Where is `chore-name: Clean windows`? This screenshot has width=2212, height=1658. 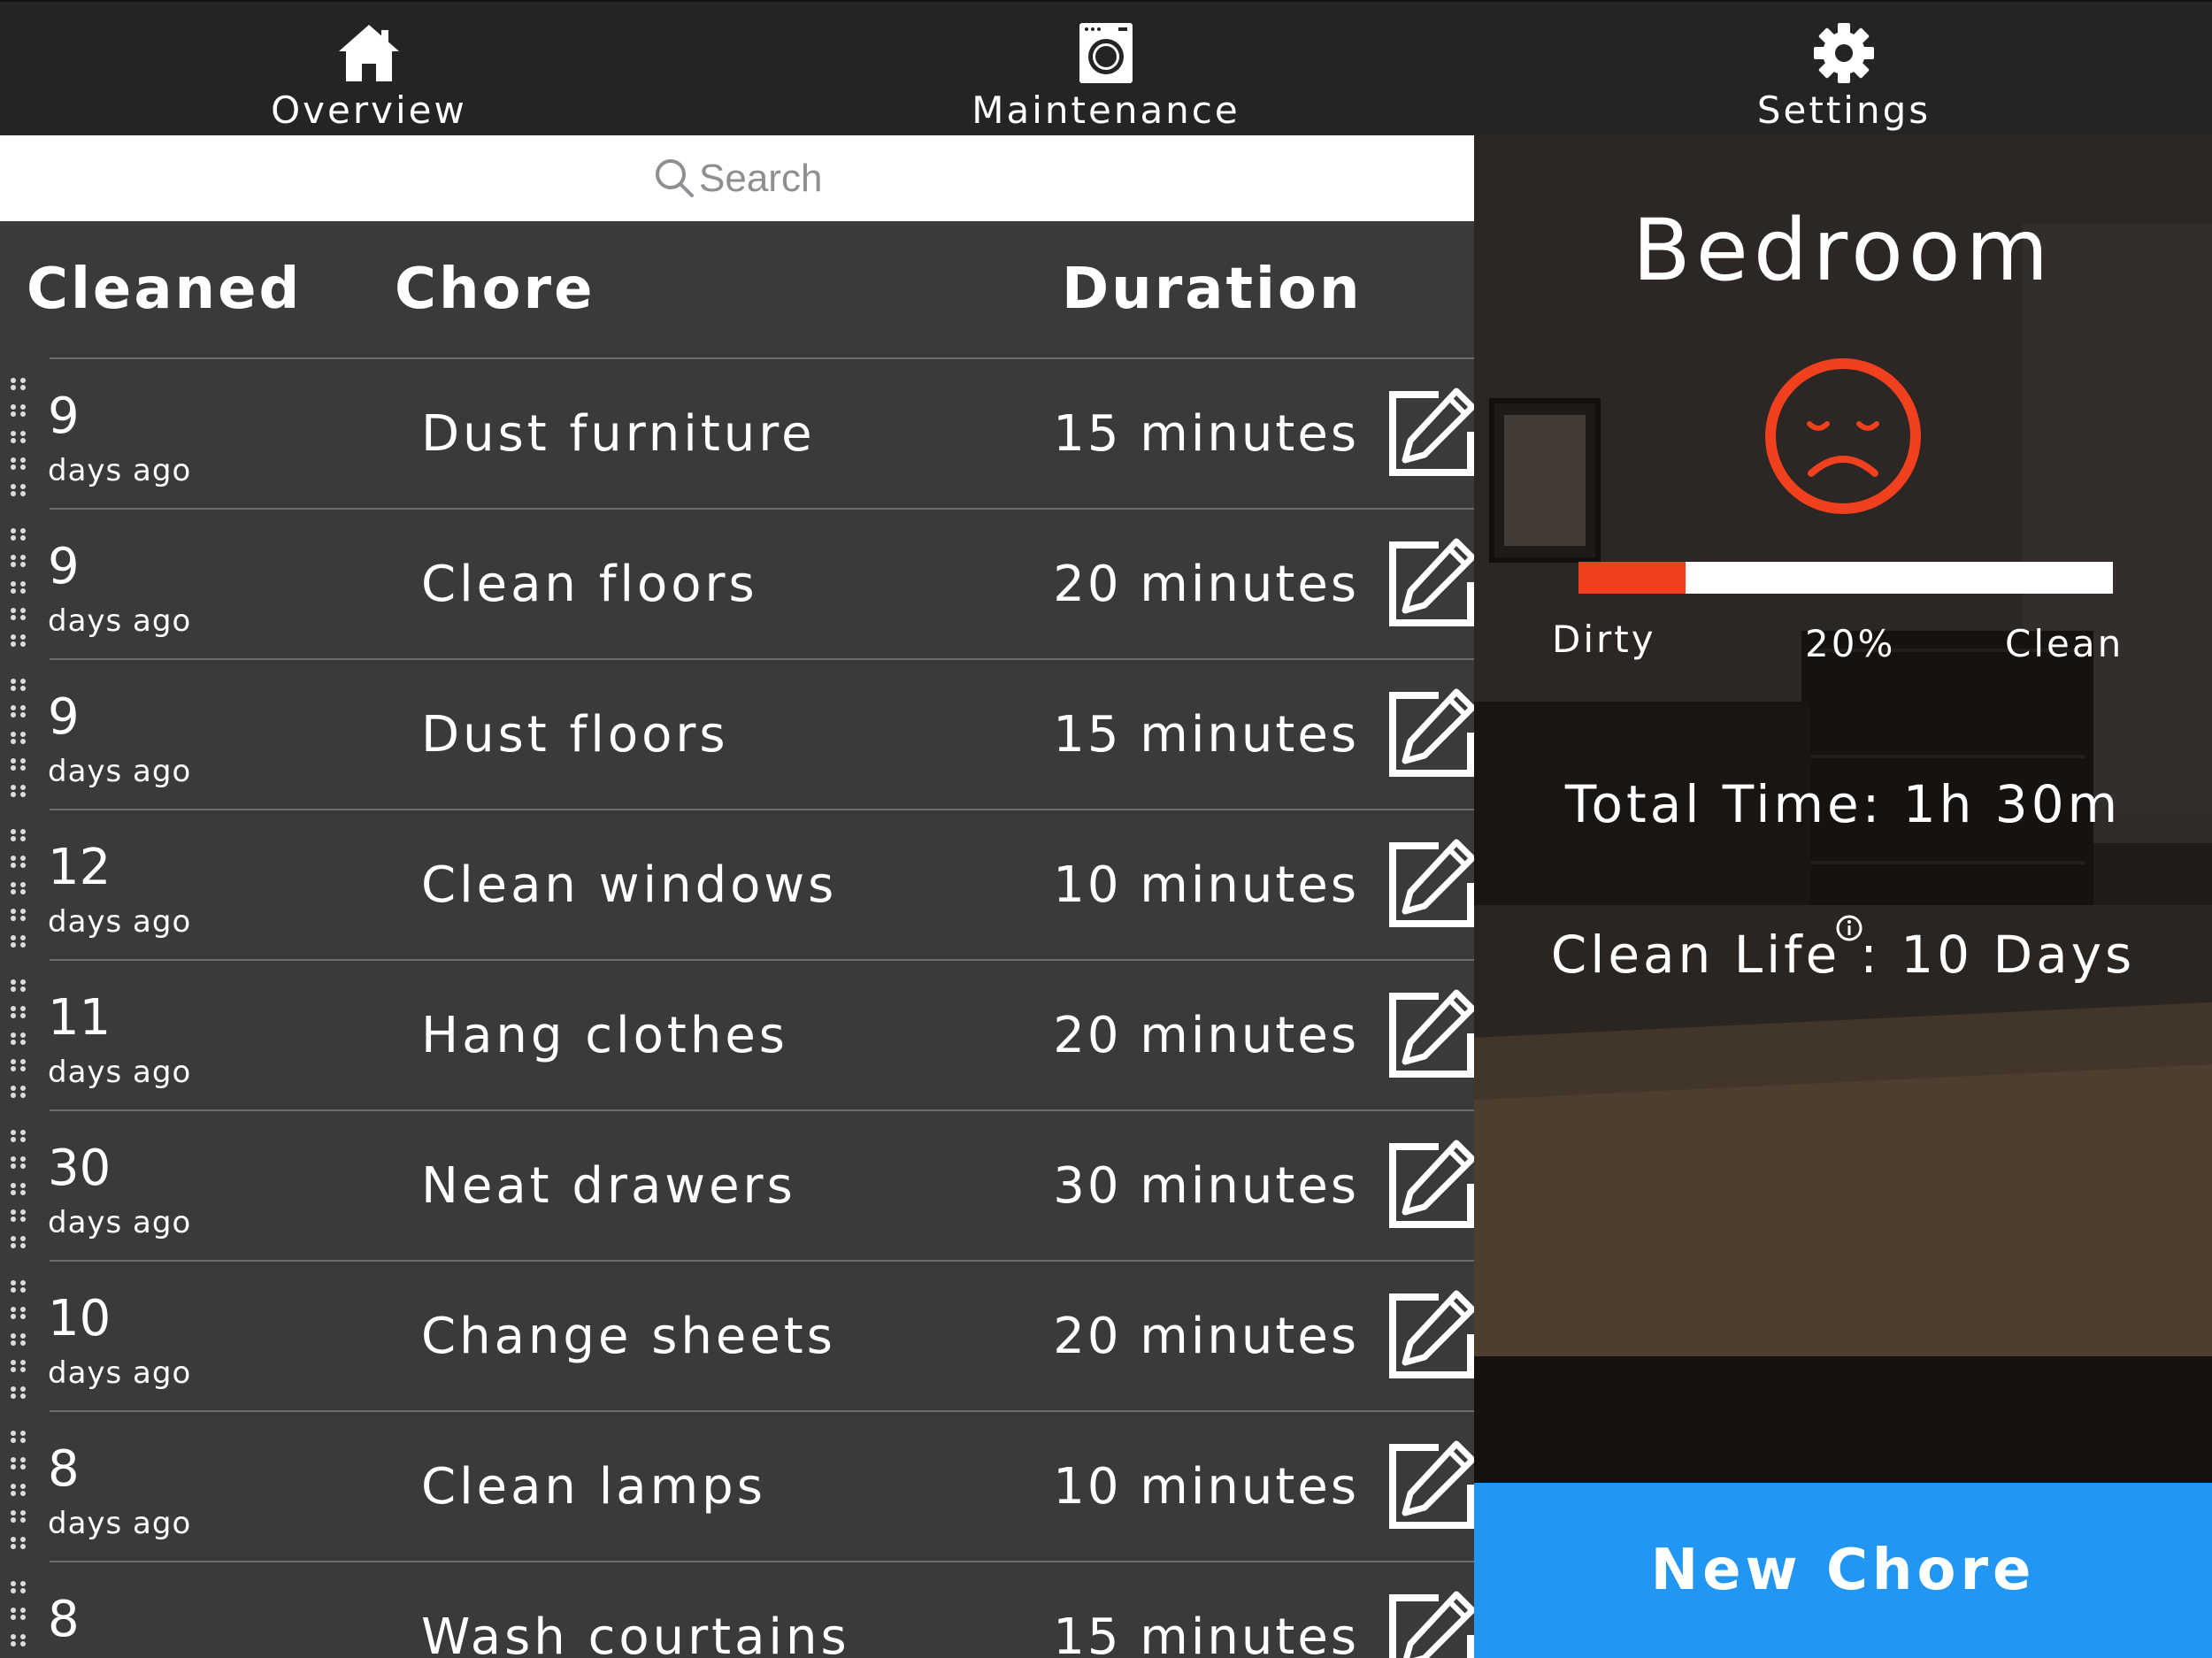
chore-name: Clean windows is located at coordinates (630, 885).